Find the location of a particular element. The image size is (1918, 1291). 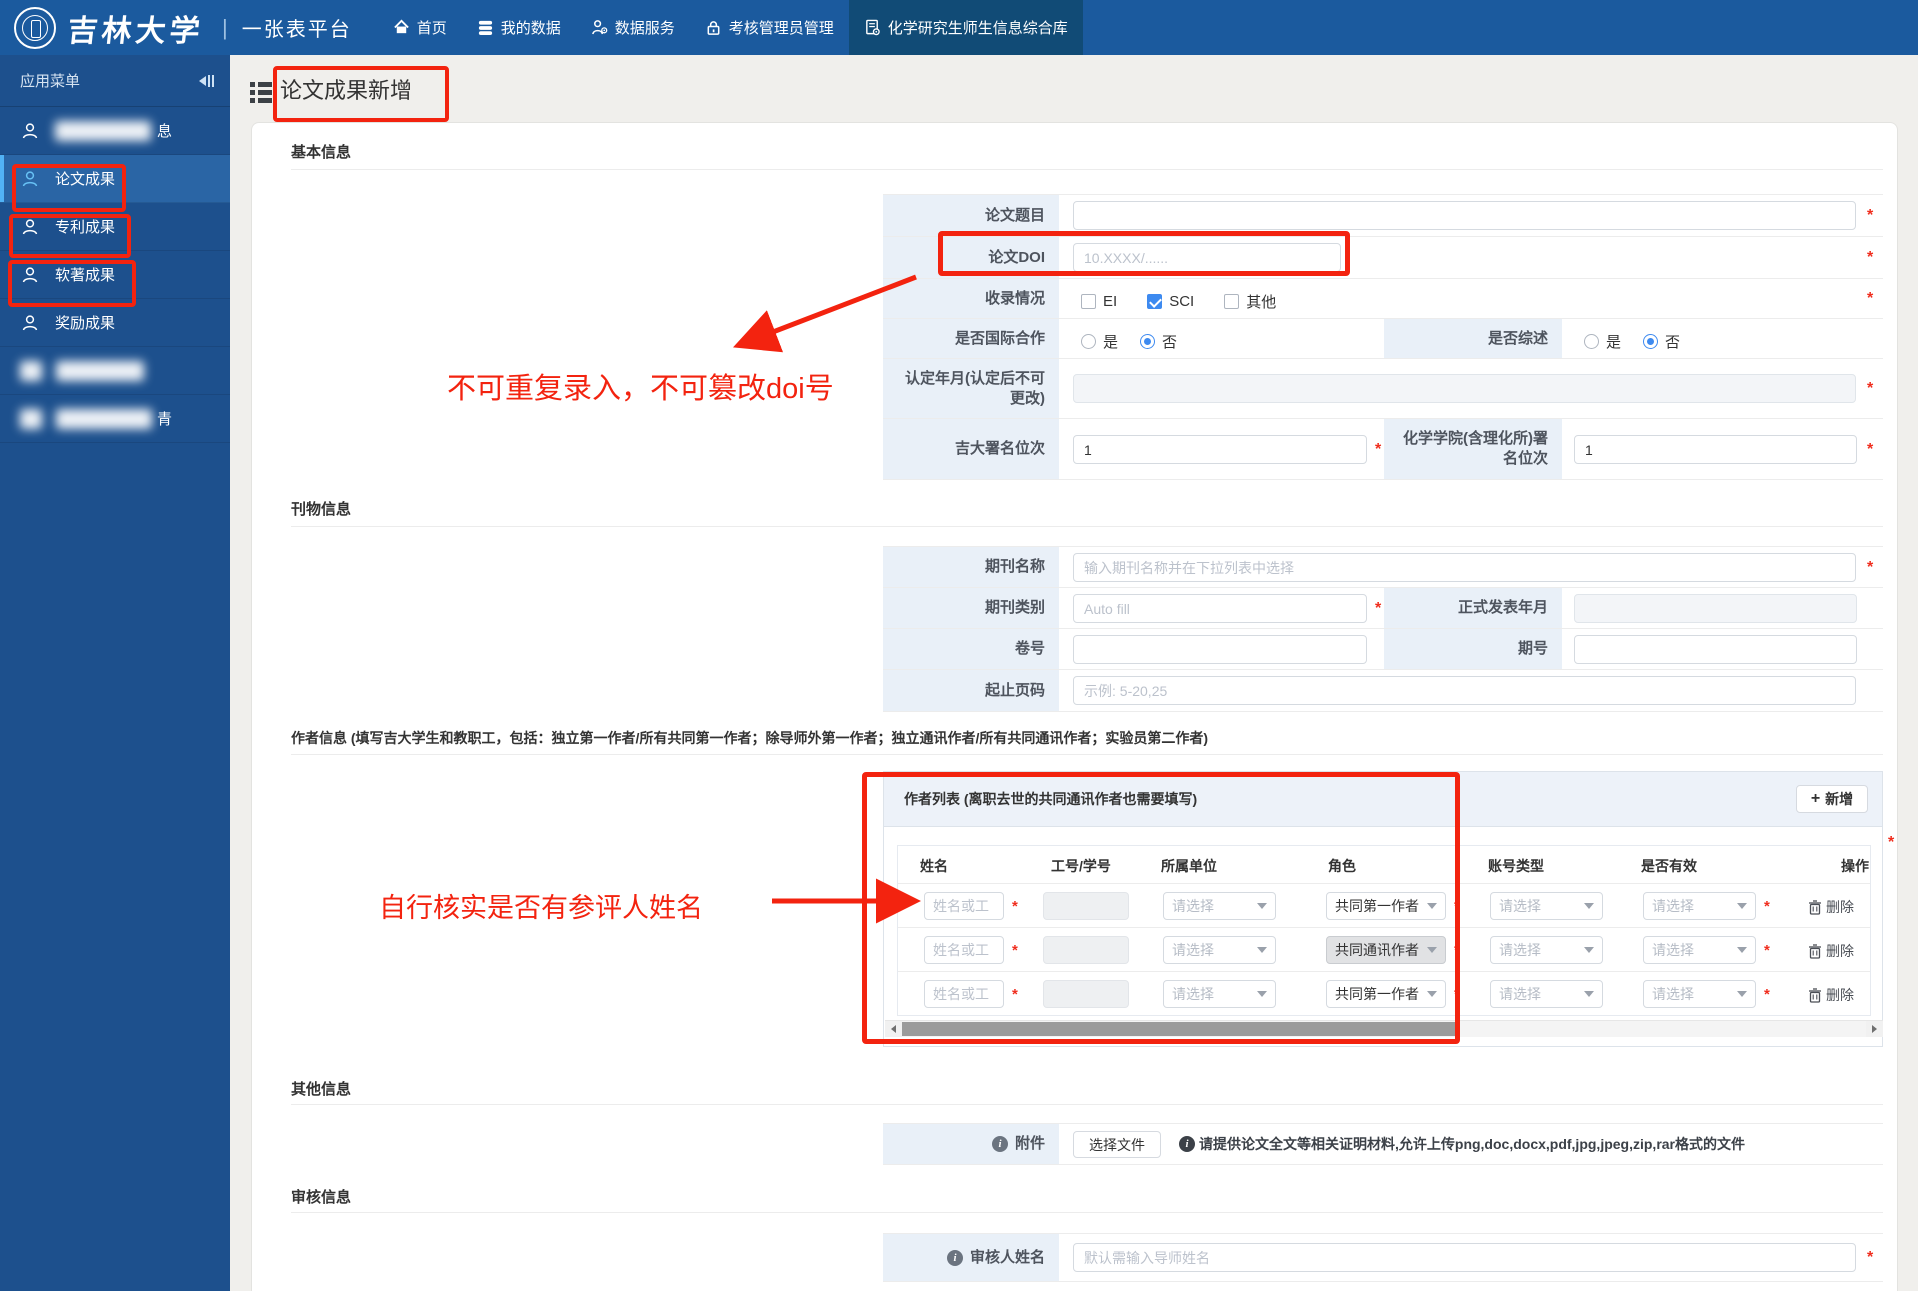

radio-label: 否 is located at coordinates (1673, 342).